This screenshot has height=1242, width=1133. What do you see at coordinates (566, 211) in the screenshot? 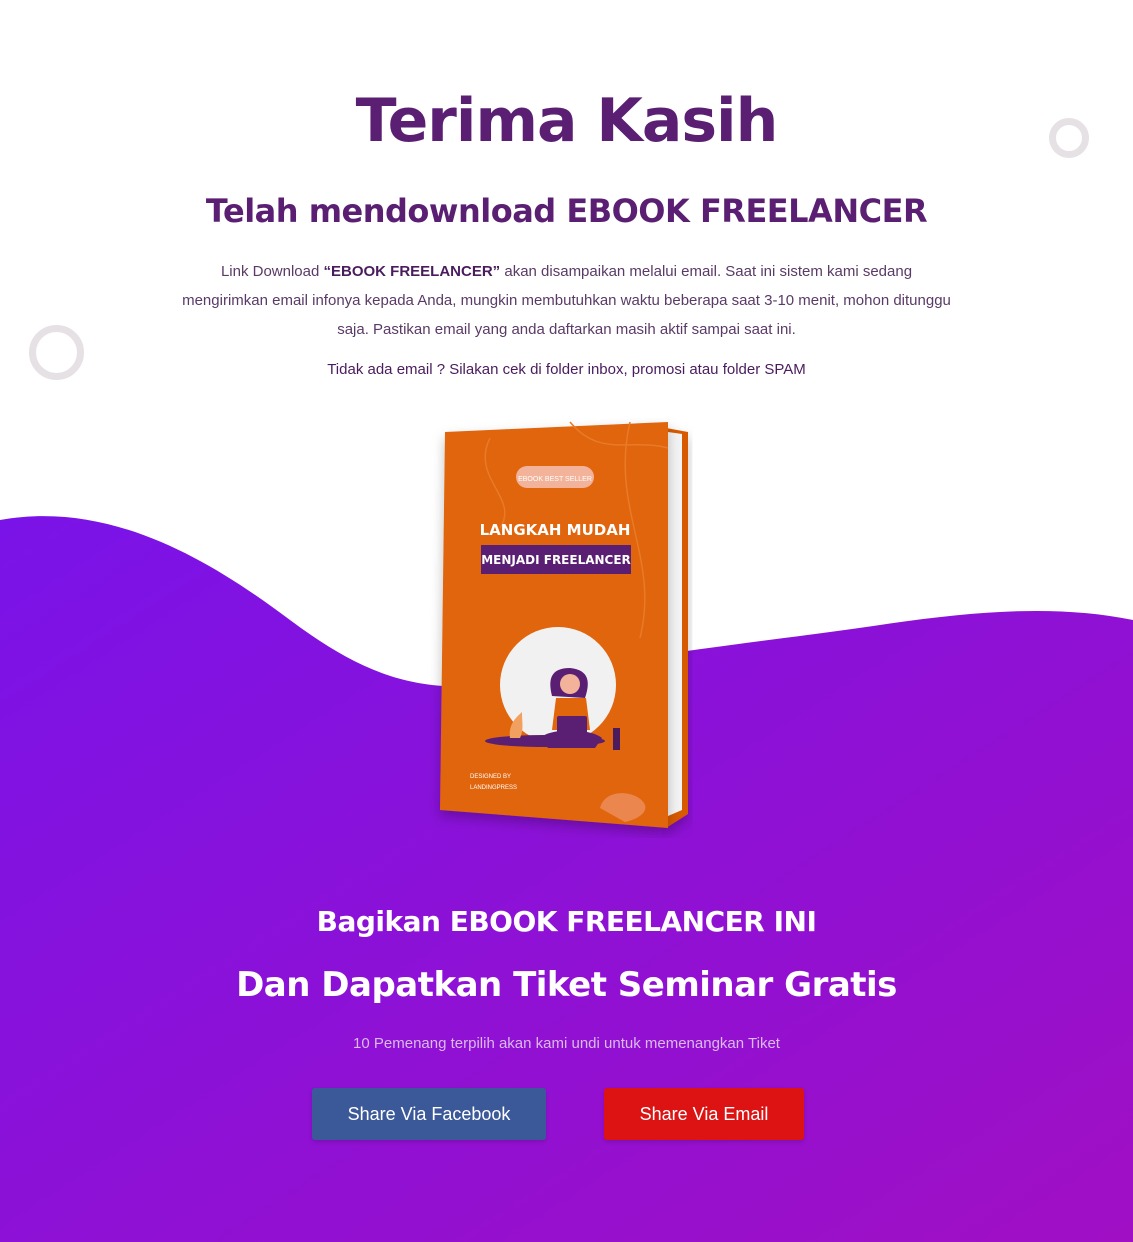
I see `page-subtitle: Telah mendownload EBOOK FREELANCER` at bounding box center [566, 211].